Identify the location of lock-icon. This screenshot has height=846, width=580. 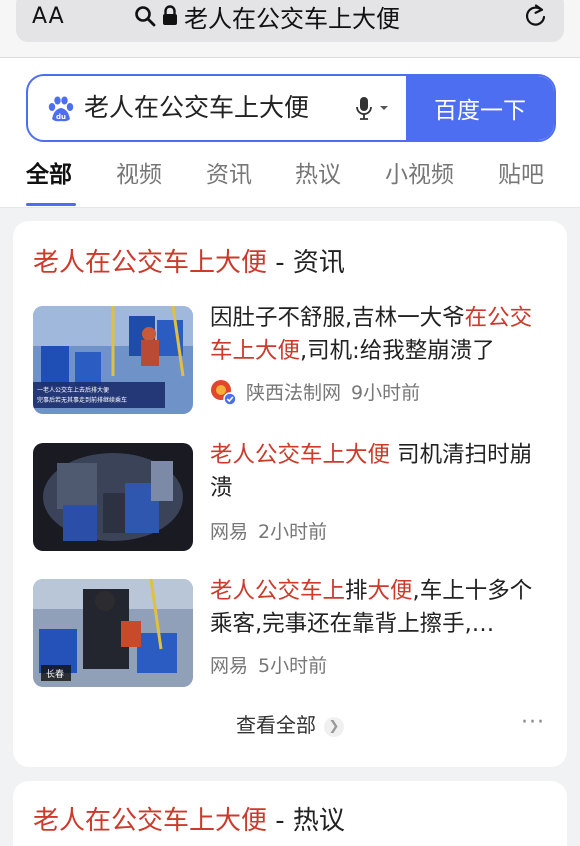
(170, 15).